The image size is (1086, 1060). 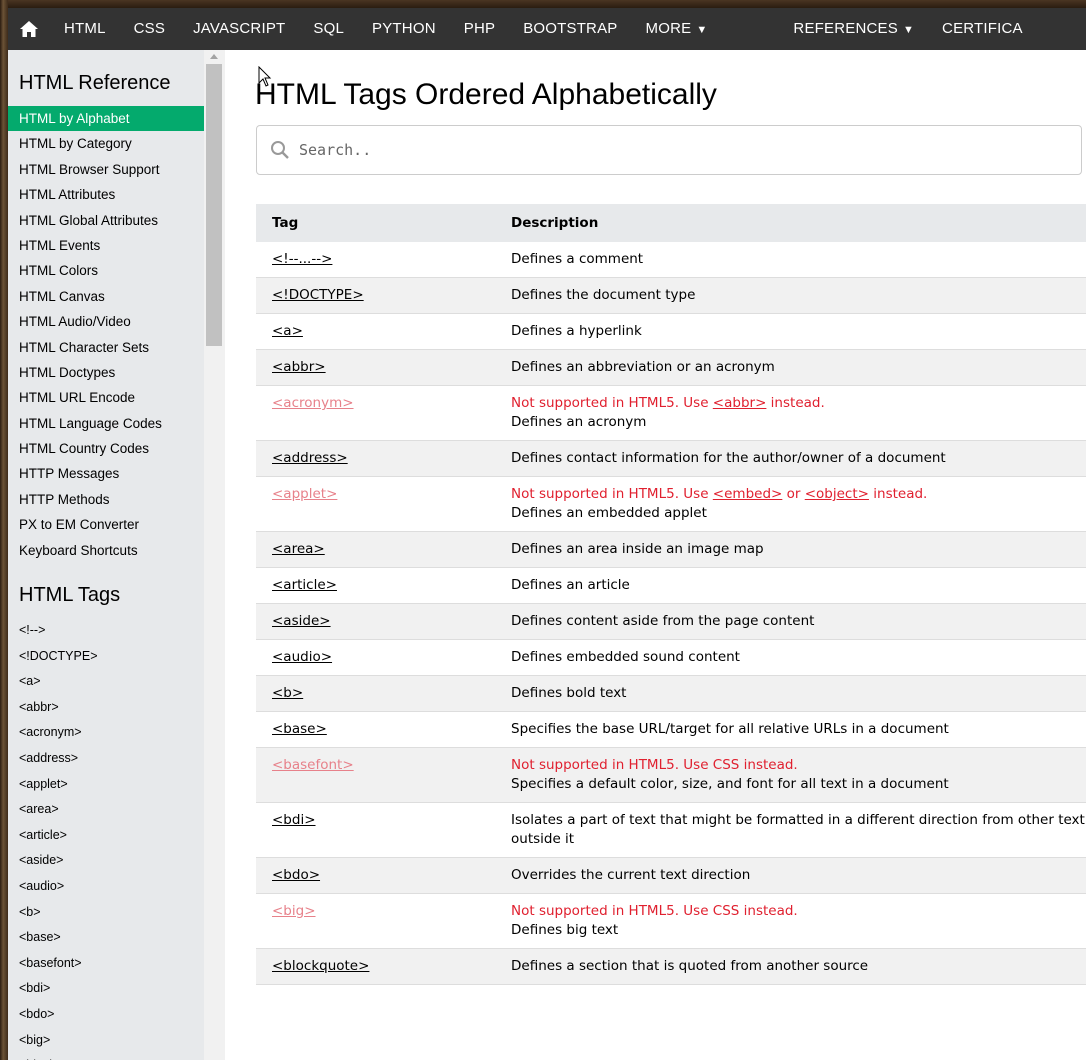 I want to click on inline-tag-link: <embed>, so click(x=748, y=494).